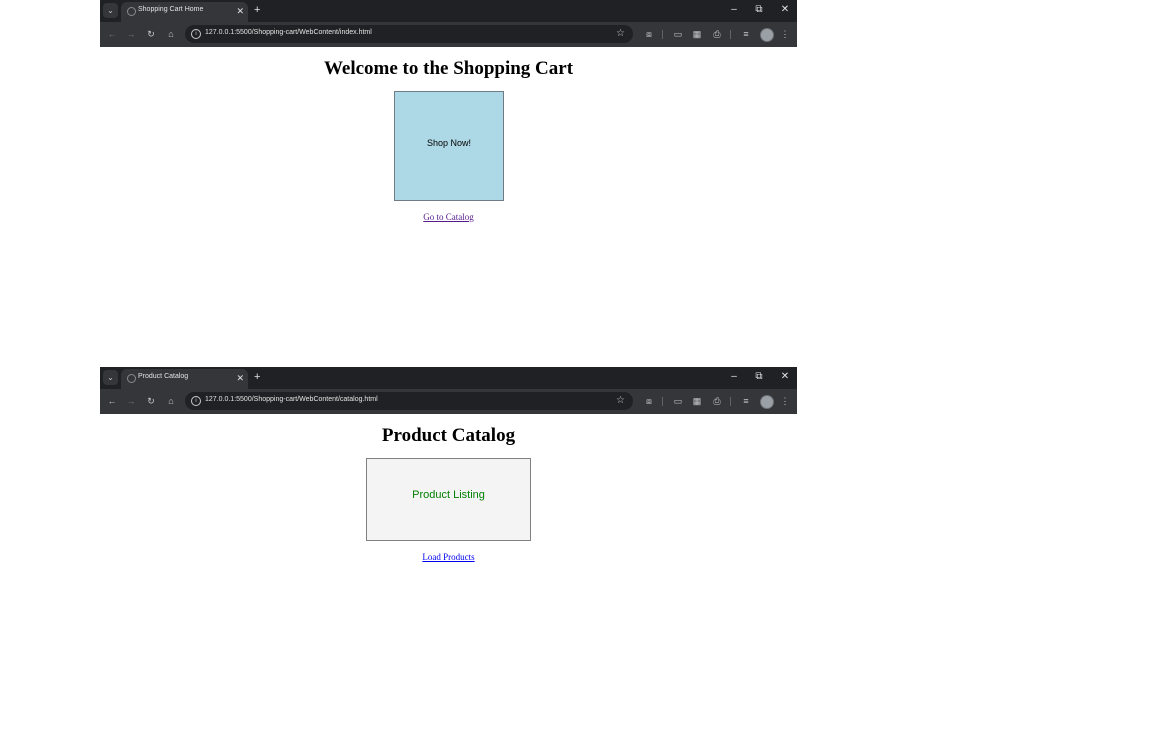 The height and width of the screenshot is (734, 1152). What do you see at coordinates (448, 217) in the screenshot?
I see `go-to-catalog-link: Go to Catalog` at bounding box center [448, 217].